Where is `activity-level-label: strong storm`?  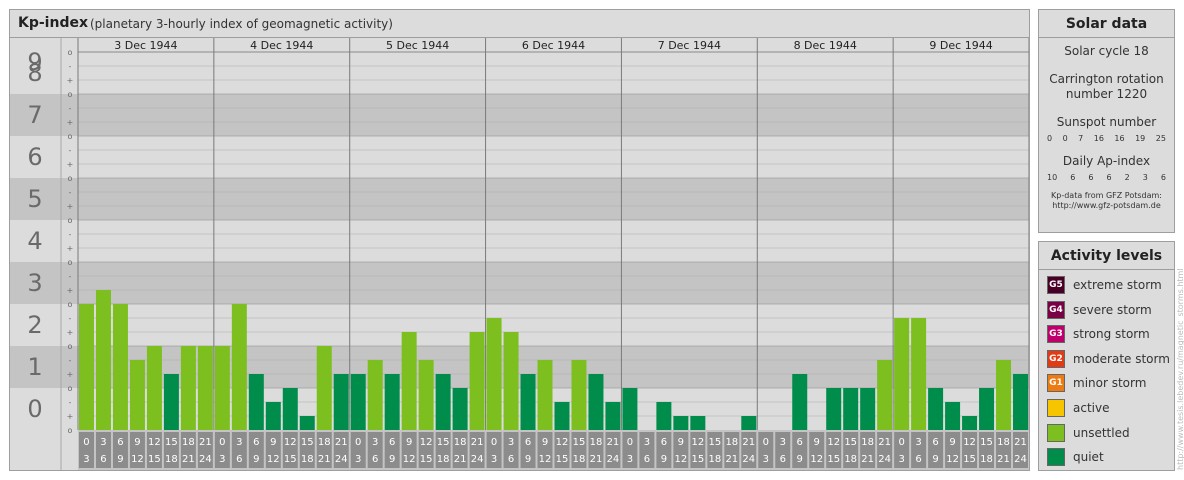 activity-level-label: strong storm is located at coordinates (1111, 334).